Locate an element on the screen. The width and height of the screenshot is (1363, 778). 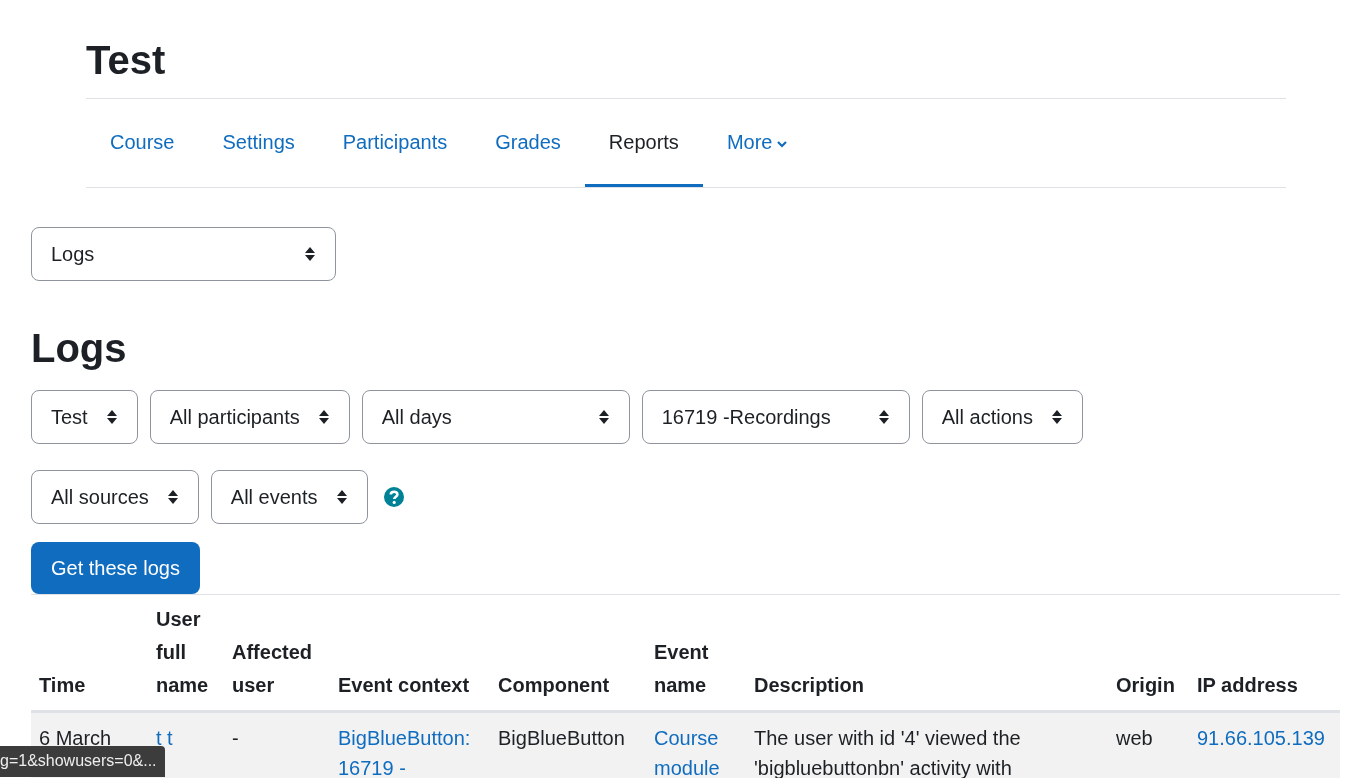
filter-select: All participants is located at coordinates (249, 417).